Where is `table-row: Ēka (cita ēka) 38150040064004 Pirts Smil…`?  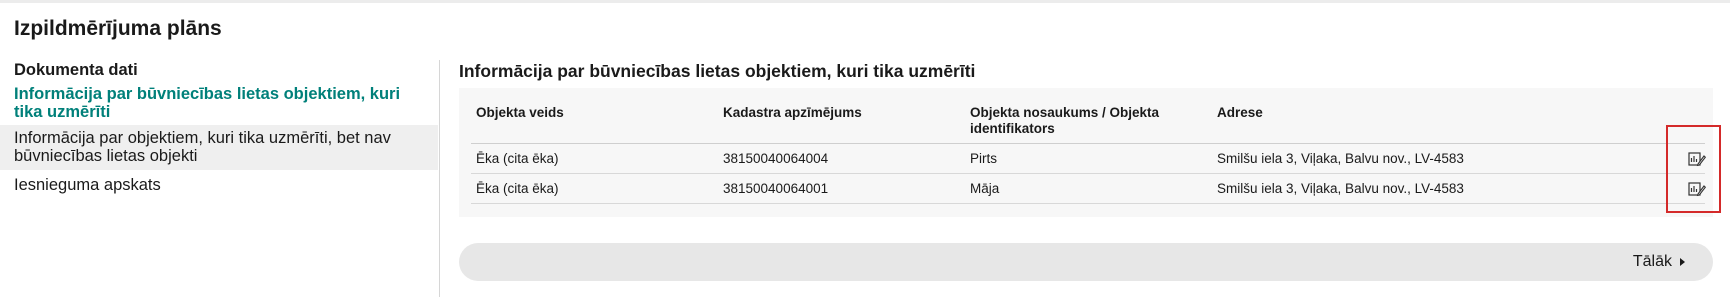 table-row: Ēka (cita ēka) 38150040064004 Pirts Smil… is located at coordinates (1089, 159).